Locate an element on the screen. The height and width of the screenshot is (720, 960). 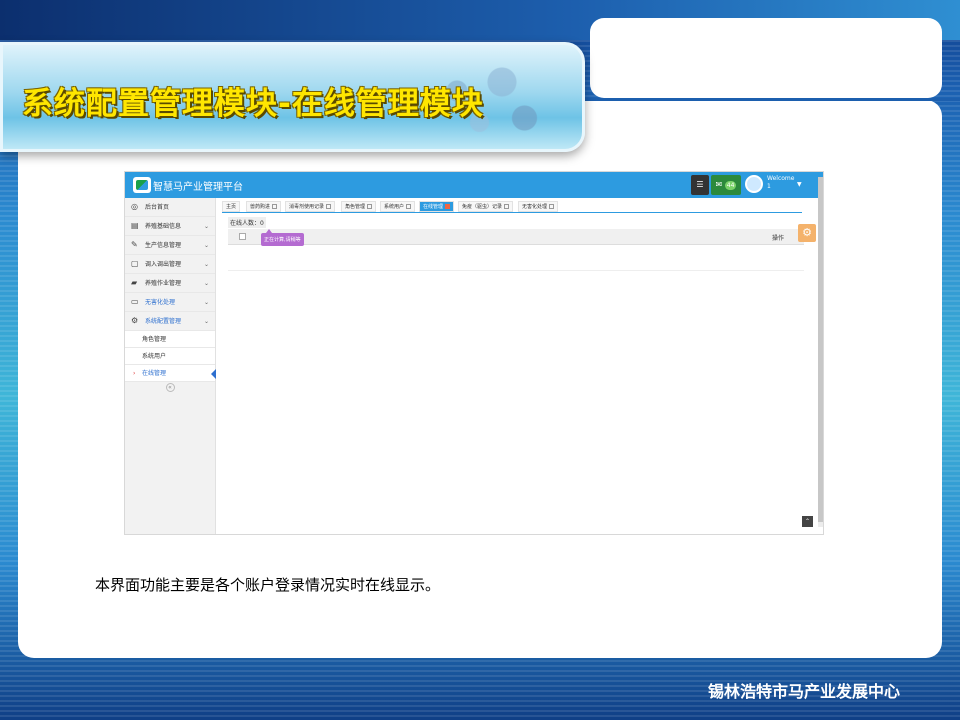
sidebar-item-label: 后台首页 is located at coordinates (157, 207).